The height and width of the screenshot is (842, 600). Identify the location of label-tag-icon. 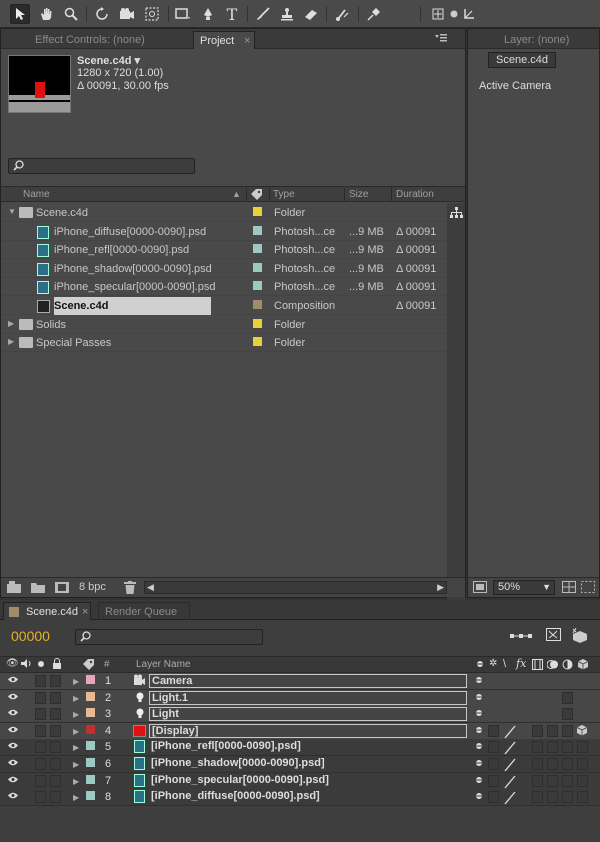
(88, 665).